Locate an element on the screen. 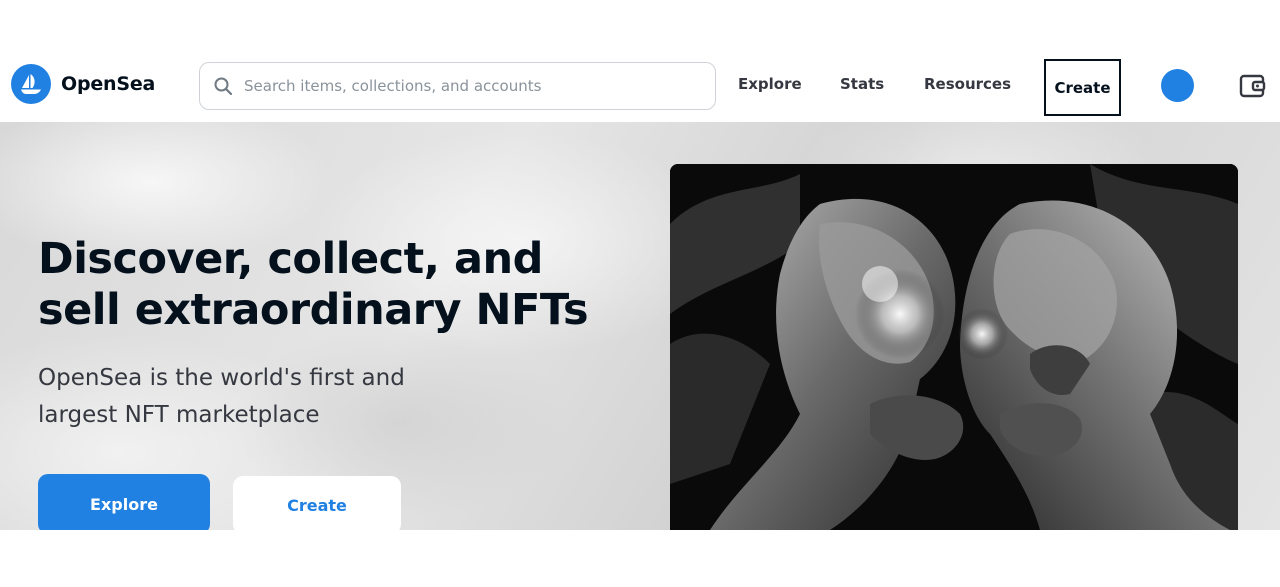  brand-logo: OpenSea is located at coordinates (83, 84).